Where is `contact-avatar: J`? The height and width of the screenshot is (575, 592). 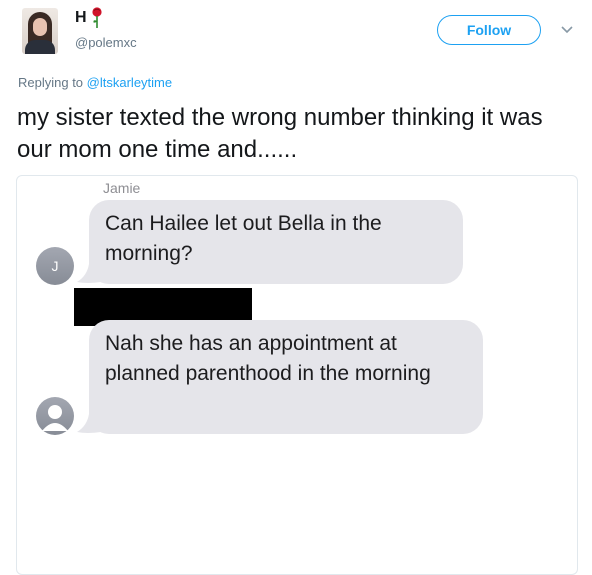 contact-avatar: J is located at coordinates (55, 266).